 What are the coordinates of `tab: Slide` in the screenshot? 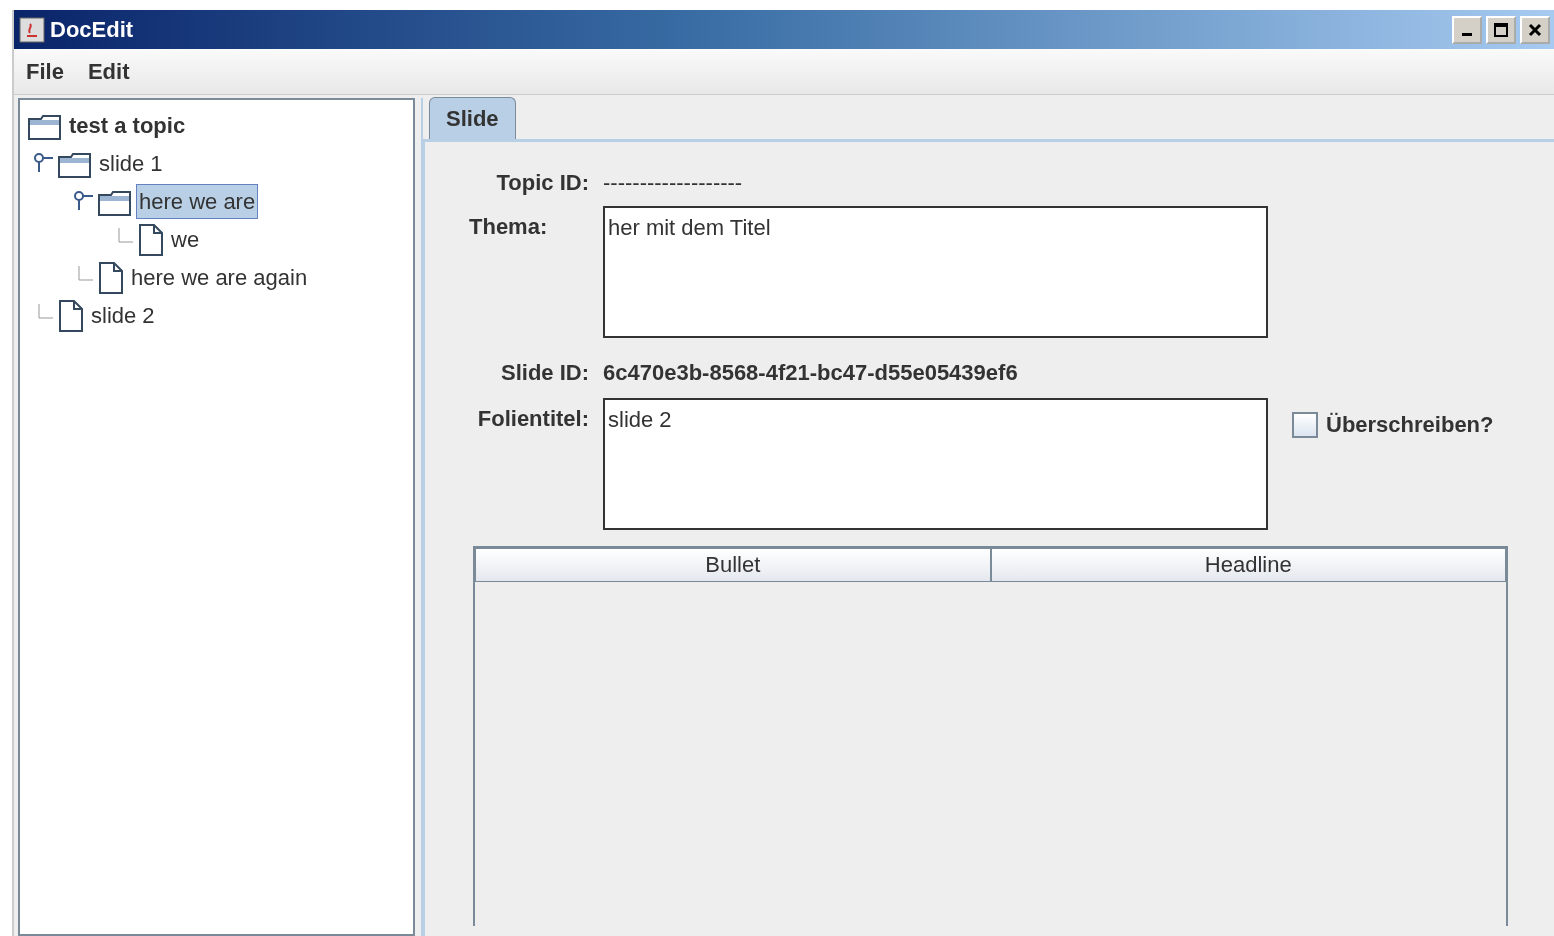 It's located at (472, 118).